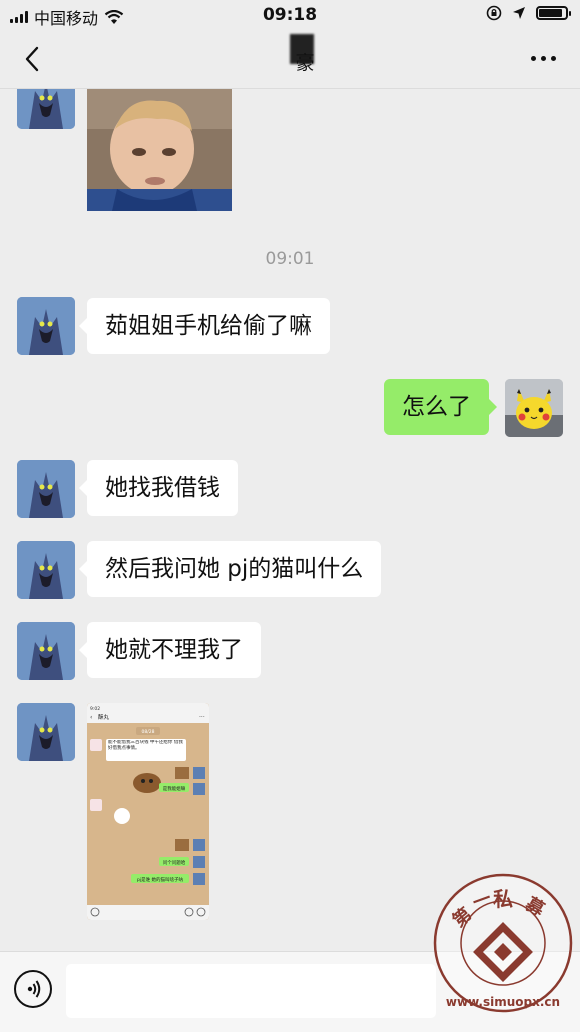  What do you see at coordinates (174, 788) in the screenshot?
I see `mini-message-2: 是我能姐嘛` at bounding box center [174, 788].